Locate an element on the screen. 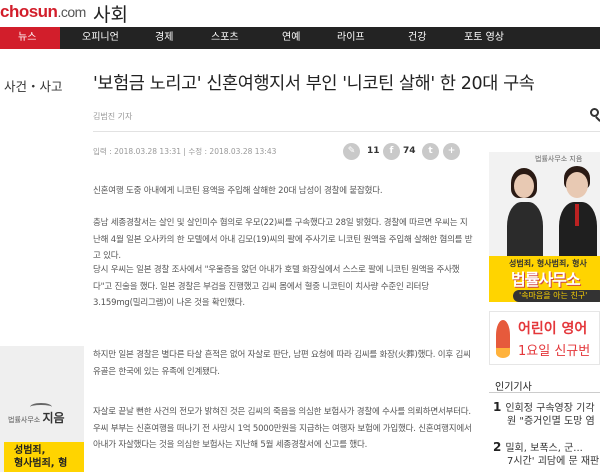 This screenshot has width=600, height=472. comment-count: 11 is located at coordinates (373, 151).